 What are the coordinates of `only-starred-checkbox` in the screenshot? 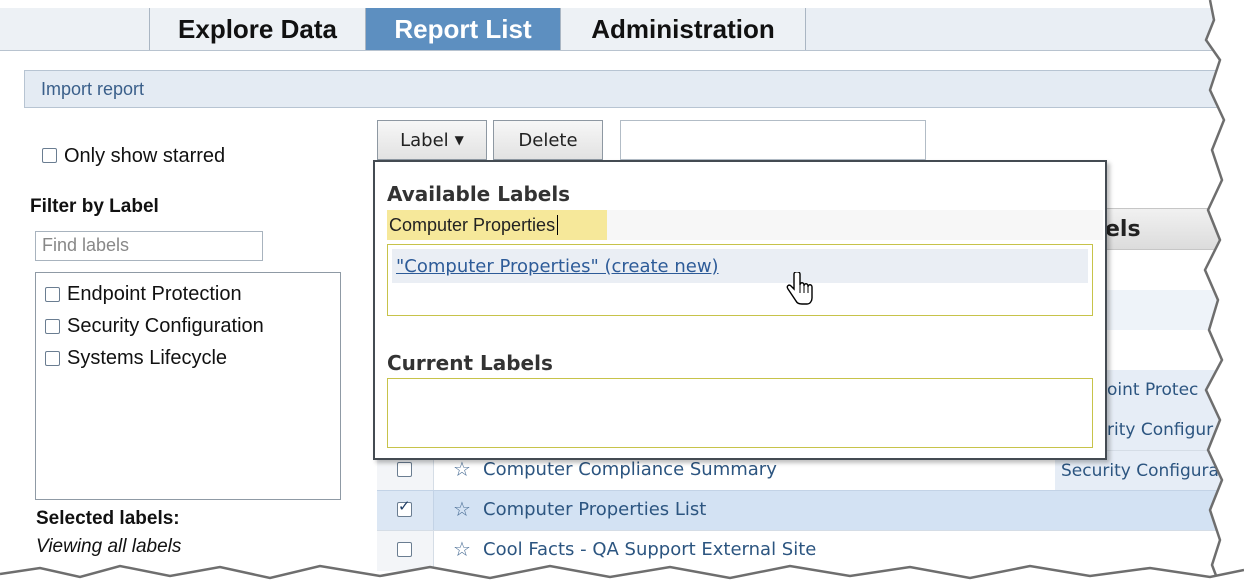 It's located at (49, 155).